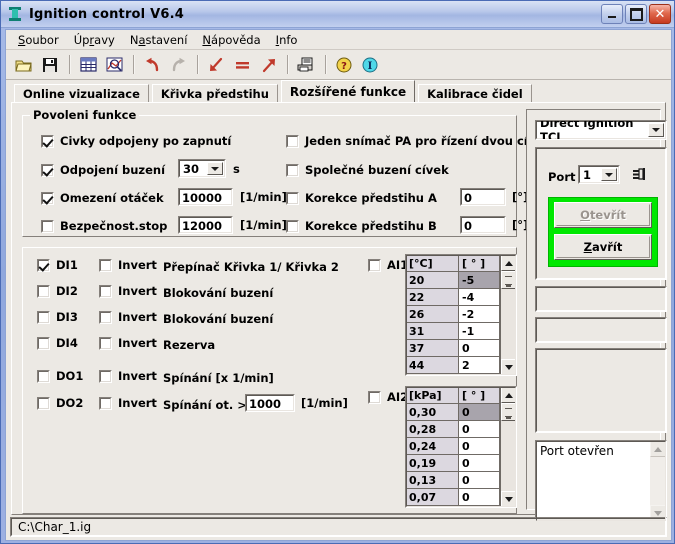 This screenshot has width=675, height=544. I want to click on table-row: 0,13 0, so click(453, 480).